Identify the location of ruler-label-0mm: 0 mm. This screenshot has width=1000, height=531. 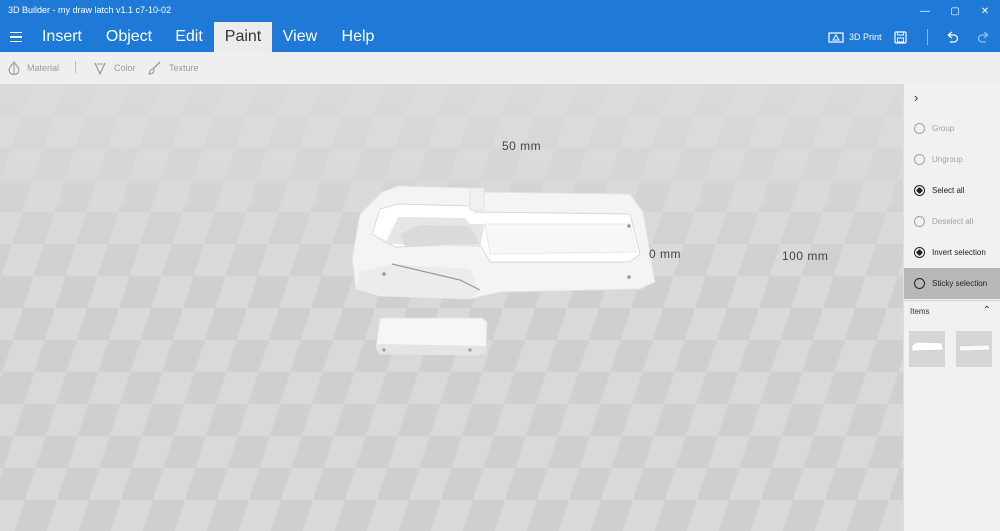
(665, 254).